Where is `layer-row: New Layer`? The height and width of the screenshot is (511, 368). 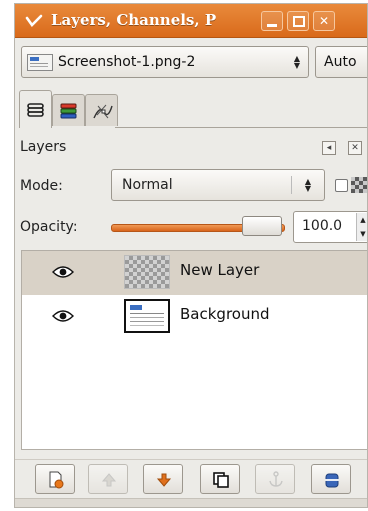 layer-row: New Layer is located at coordinates (194, 273).